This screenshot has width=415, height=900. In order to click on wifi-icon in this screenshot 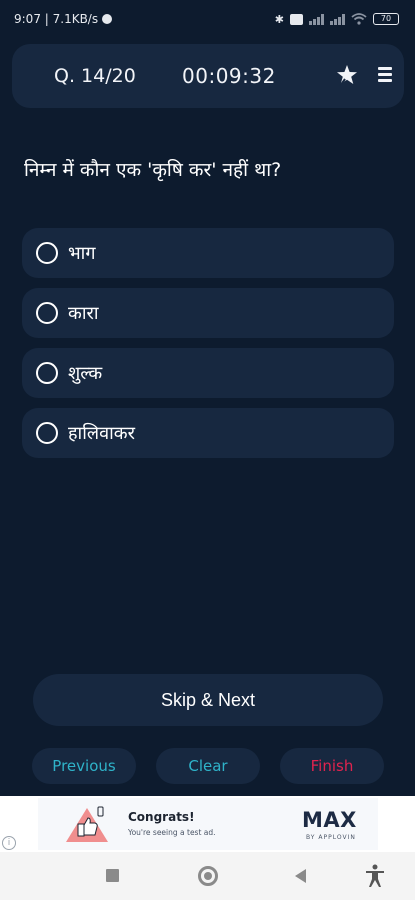, I will do `click(359, 19)`.